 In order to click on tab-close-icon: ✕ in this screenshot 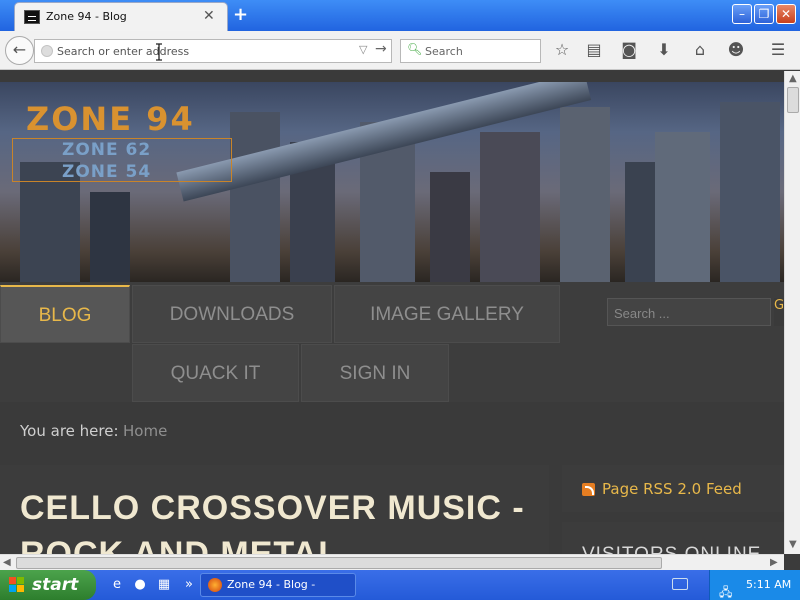, I will do `click(209, 16)`.